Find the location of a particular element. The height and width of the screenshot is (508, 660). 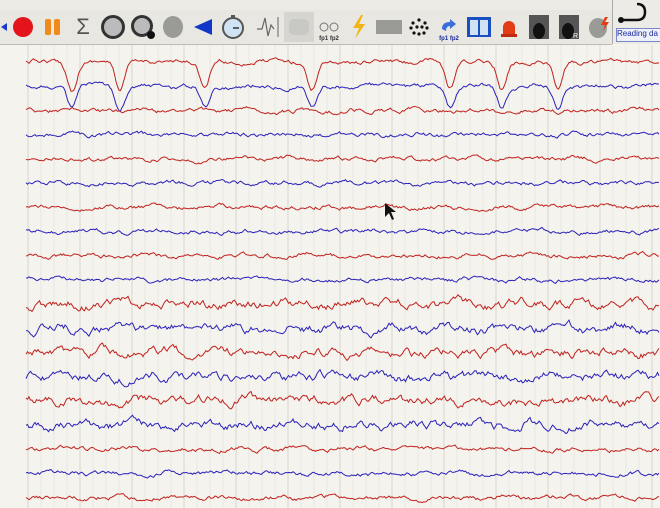

reference-swap-icon is located at coordinates (449, 25).